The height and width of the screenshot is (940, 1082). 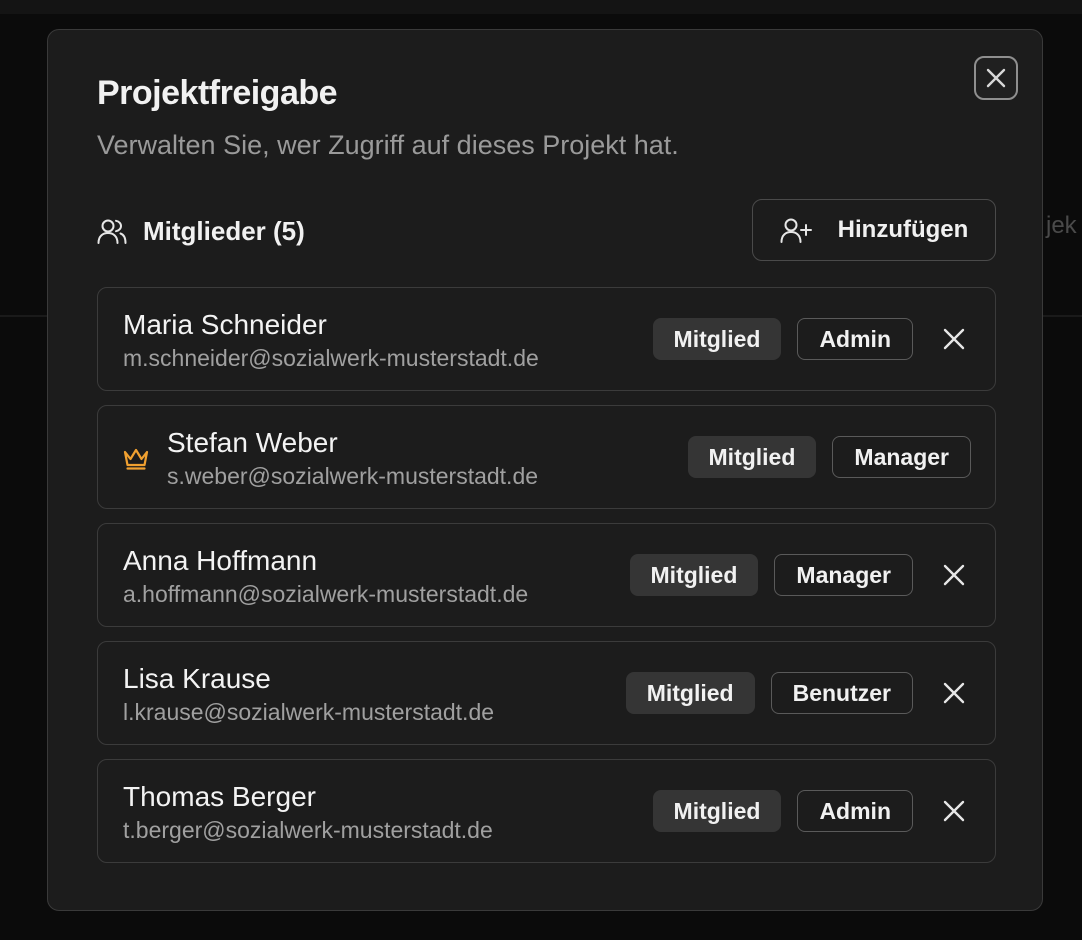 What do you see at coordinates (308, 830) in the screenshot?
I see `member-email: t.berger@sozialwerk-musterstadt.de` at bounding box center [308, 830].